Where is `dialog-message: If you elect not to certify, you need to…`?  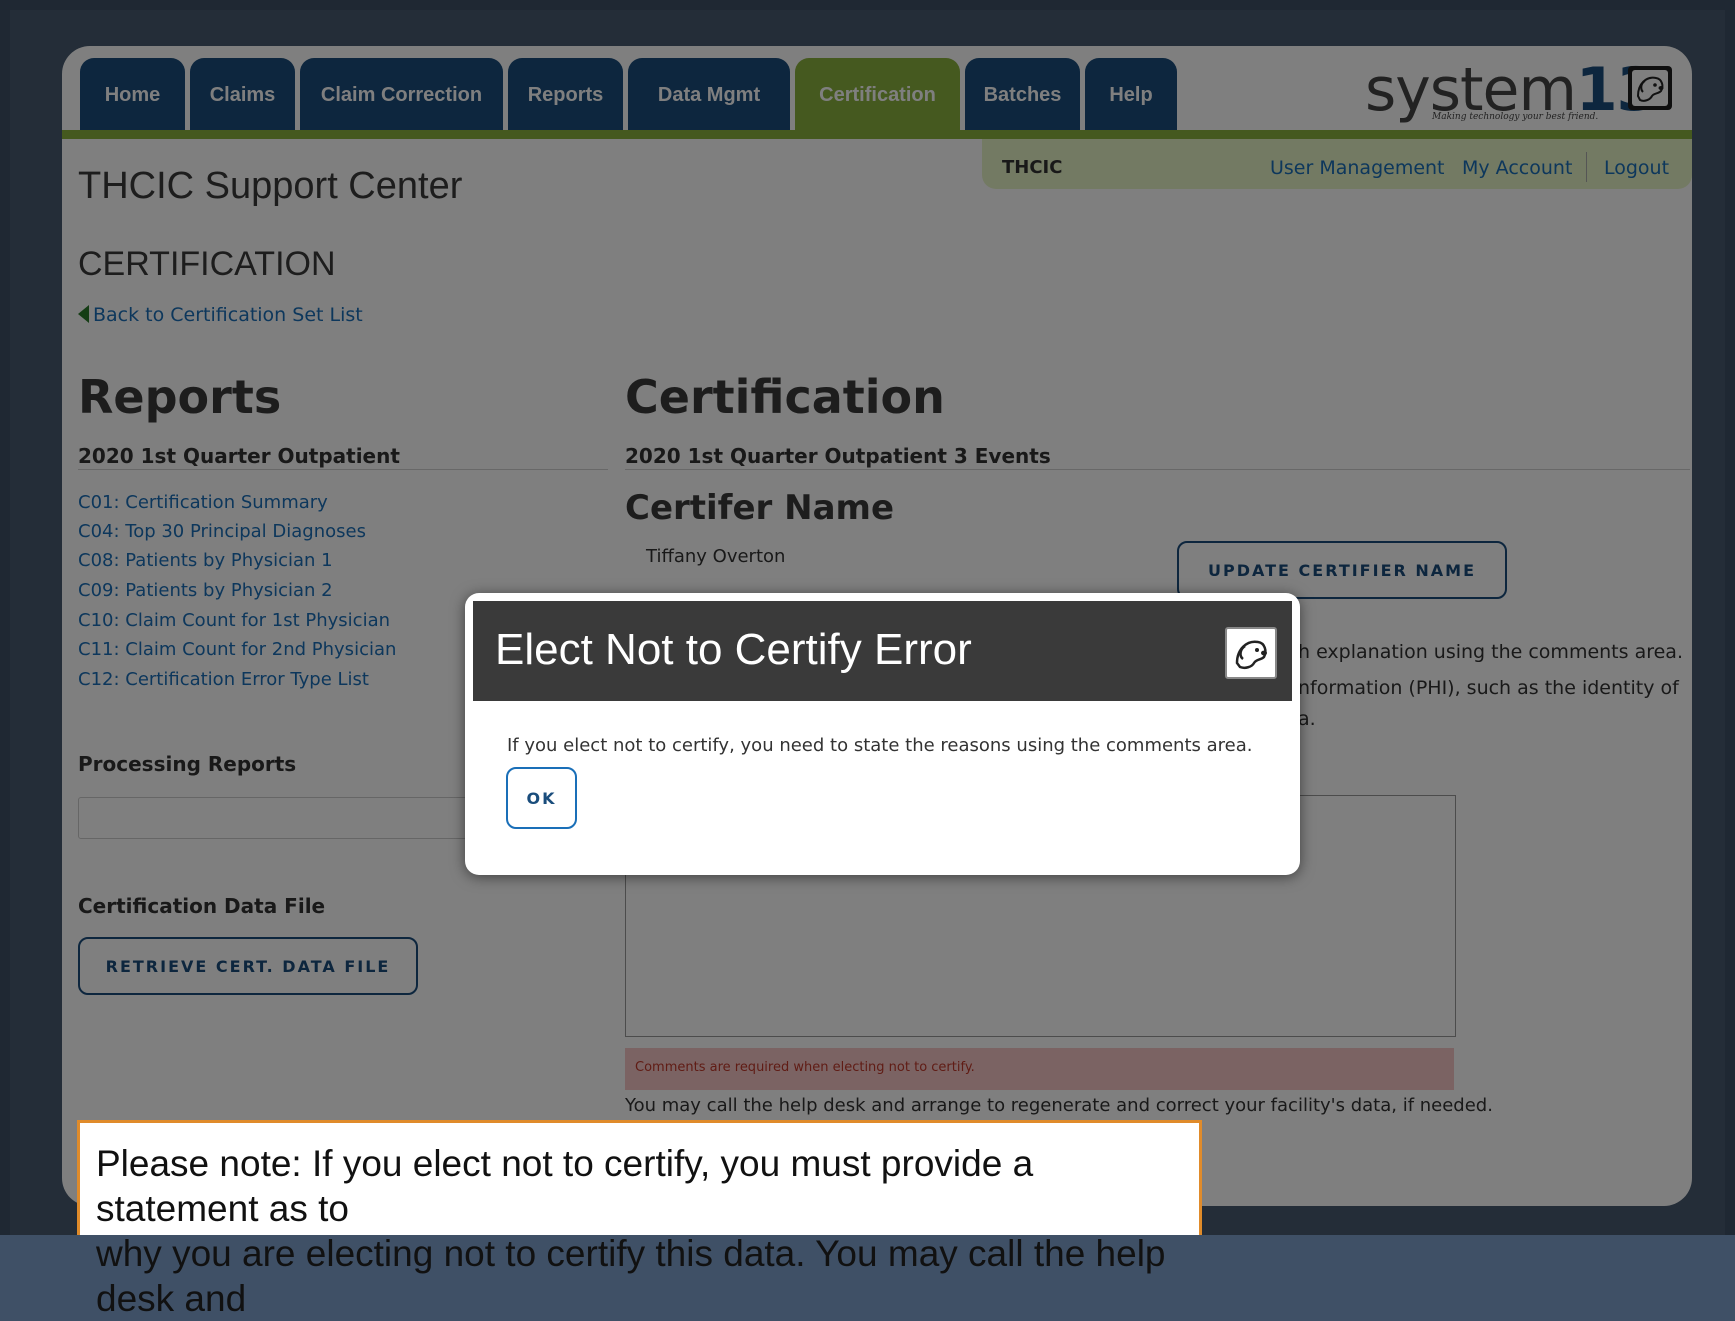
dialog-message: If you elect not to certify, you need to… is located at coordinates (880, 745).